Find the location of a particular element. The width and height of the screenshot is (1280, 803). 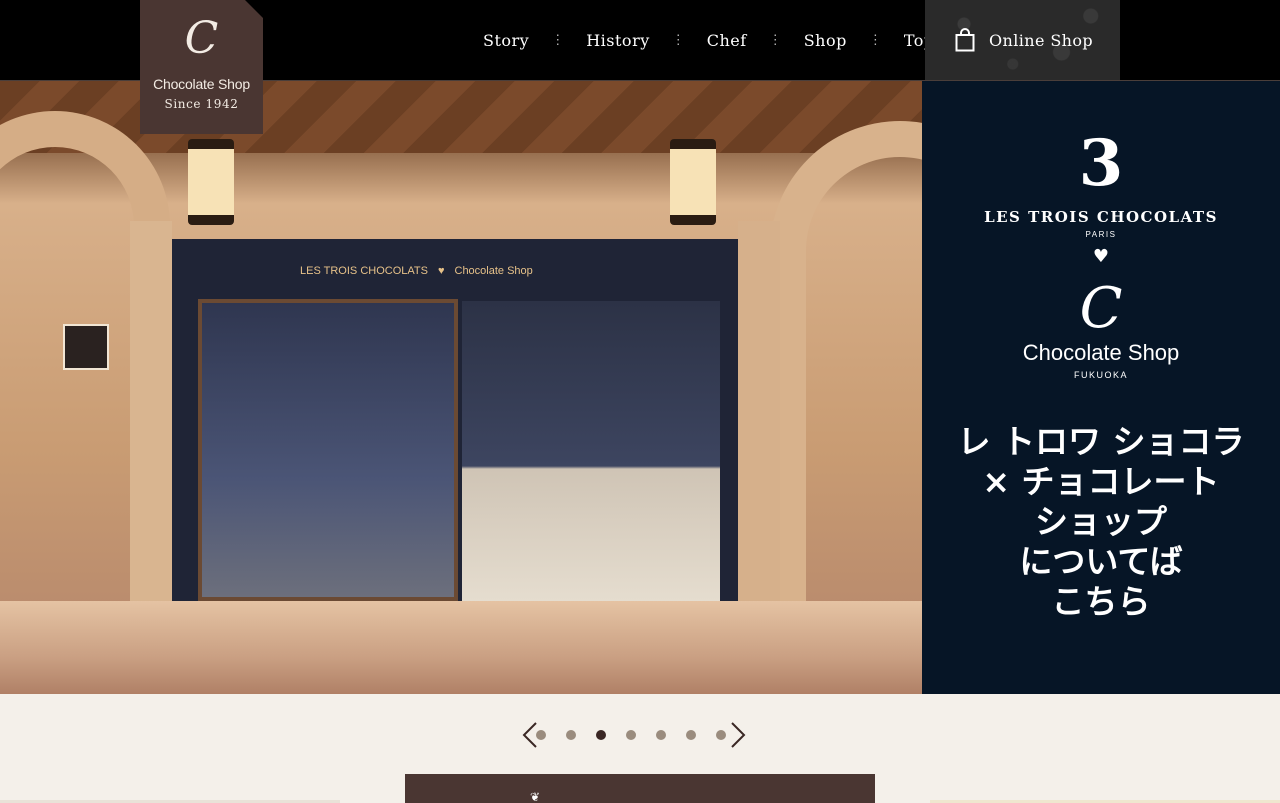

online-shop-label: Online Shop is located at coordinates (1041, 40).